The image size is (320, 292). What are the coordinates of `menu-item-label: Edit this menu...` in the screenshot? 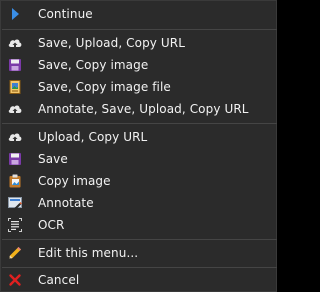 It's located at (88, 253).